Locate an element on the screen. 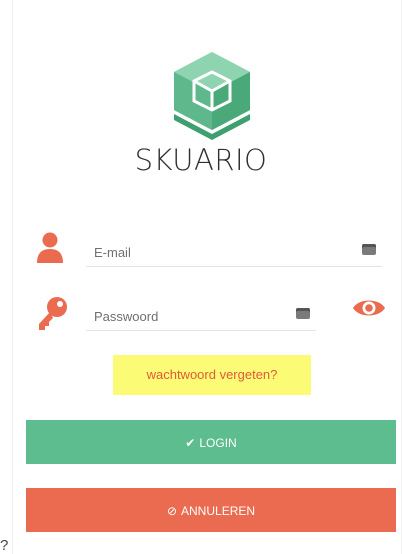 The width and height of the screenshot is (402, 554). cancel-button-label: ANNULEREN is located at coordinates (218, 511).